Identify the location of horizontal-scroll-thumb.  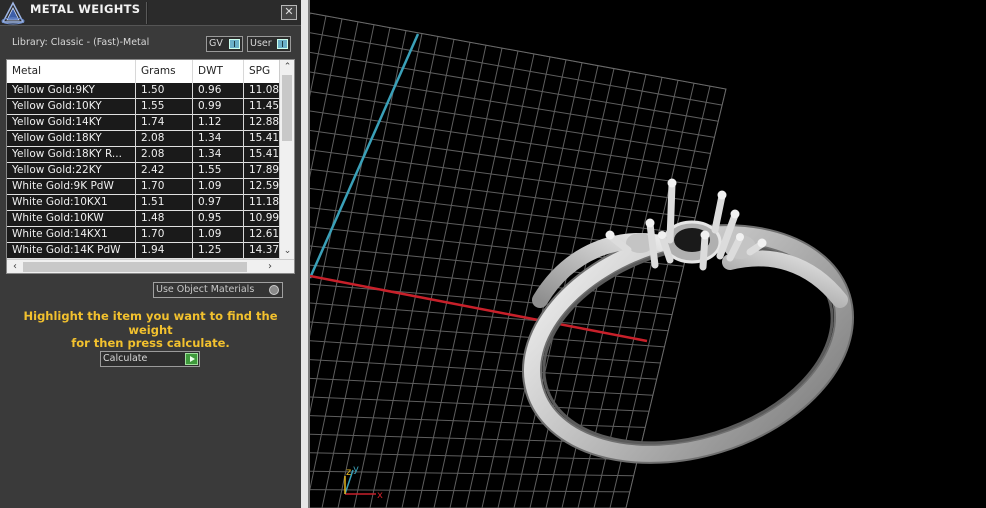
(135, 267).